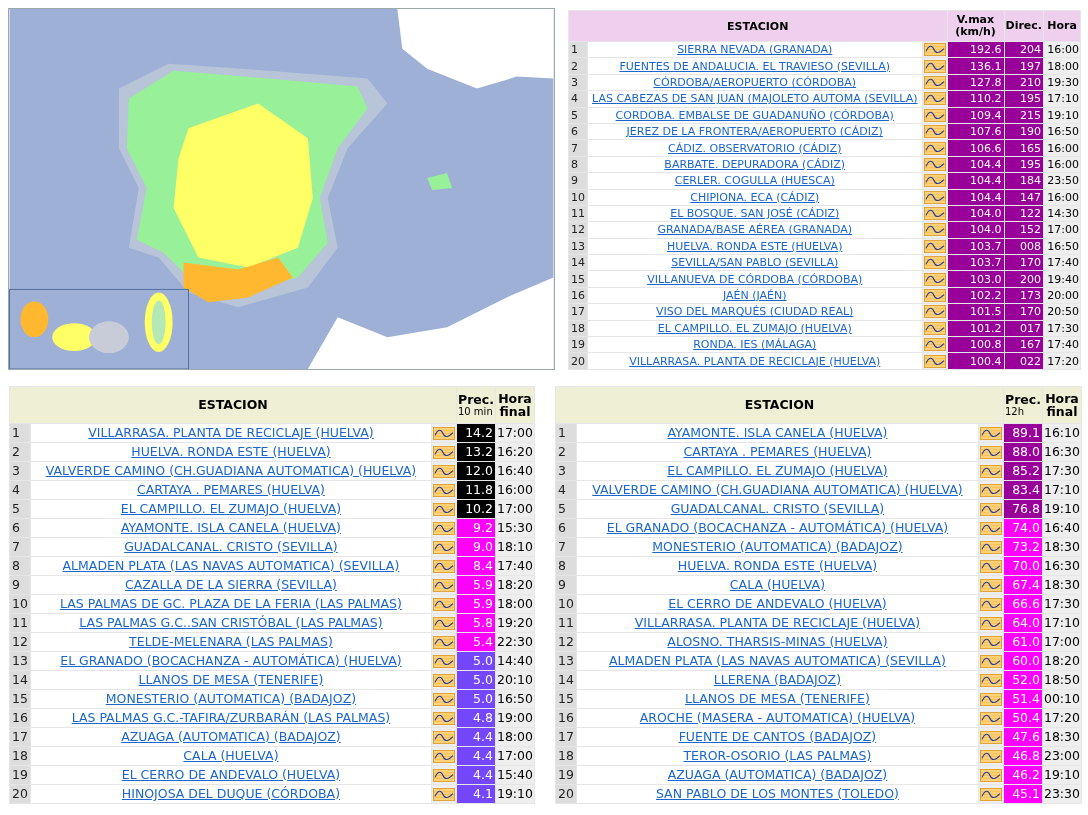 The width and height of the screenshot is (1088, 815). What do you see at coordinates (514, 509) in the screenshot?
I see `time-cell: 17:00` at bounding box center [514, 509].